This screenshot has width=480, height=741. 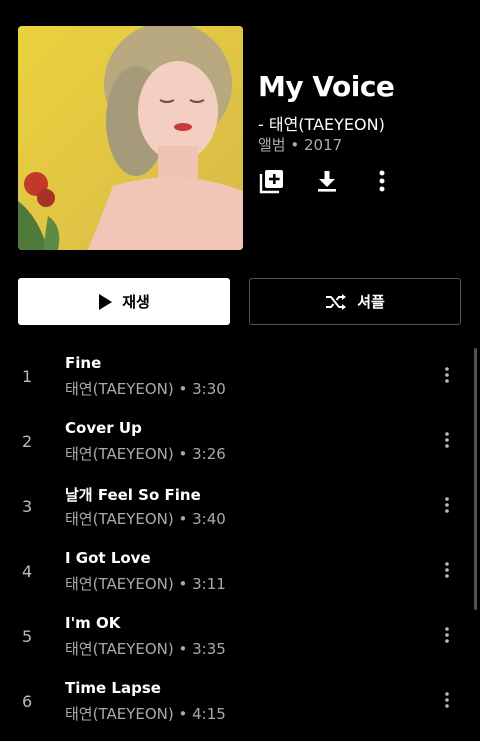 I want to click on album-art, so click(x=130, y=138).